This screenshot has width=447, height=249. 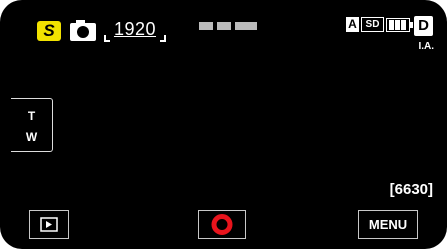 What do you see at coordinates (352, 24) in the screenshot?
I see `record-mode-badge: A` at bounding box center [352, 24].